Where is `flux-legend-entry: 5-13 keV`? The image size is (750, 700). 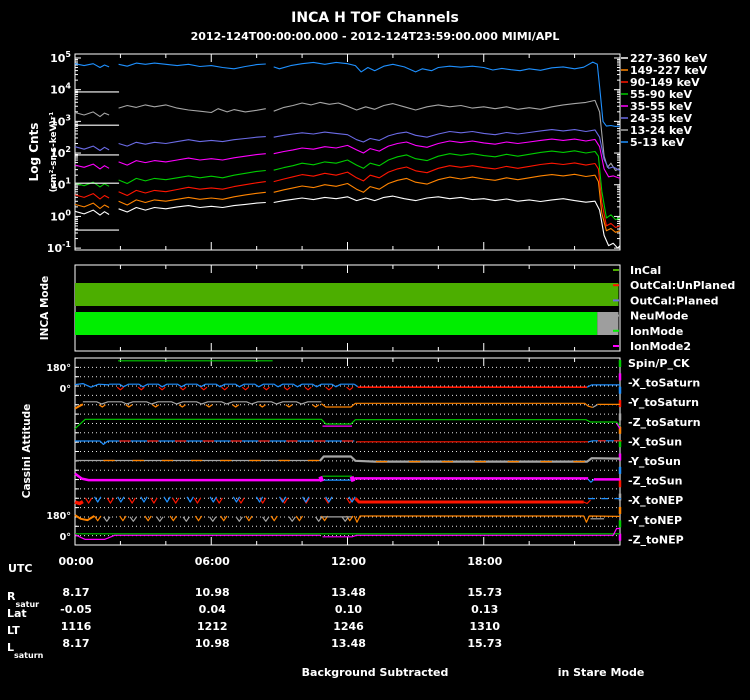 flux-legend-entry: 5-13 keV is located at coordinates (657, 142).